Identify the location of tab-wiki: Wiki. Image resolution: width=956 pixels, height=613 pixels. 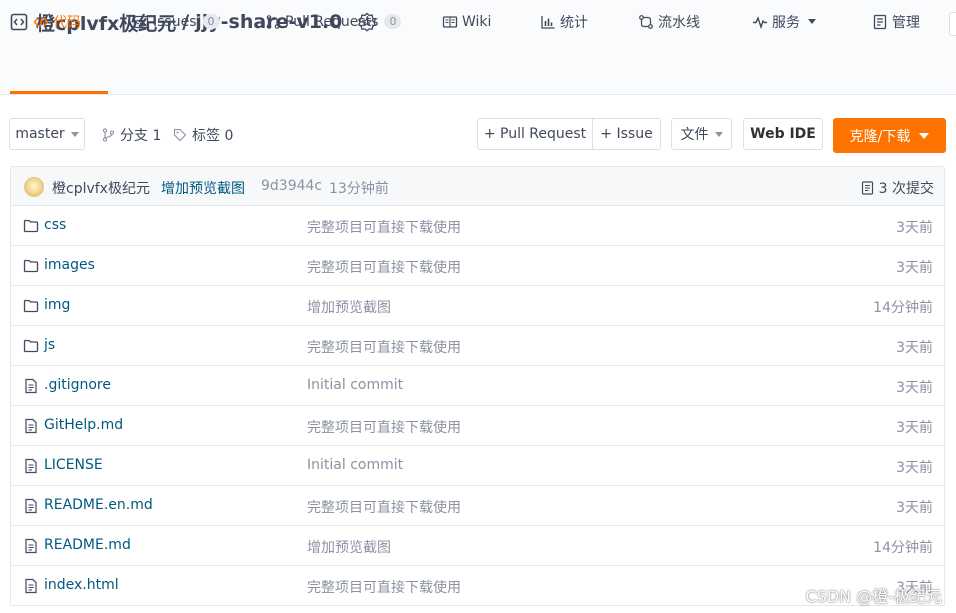
(466, 21).